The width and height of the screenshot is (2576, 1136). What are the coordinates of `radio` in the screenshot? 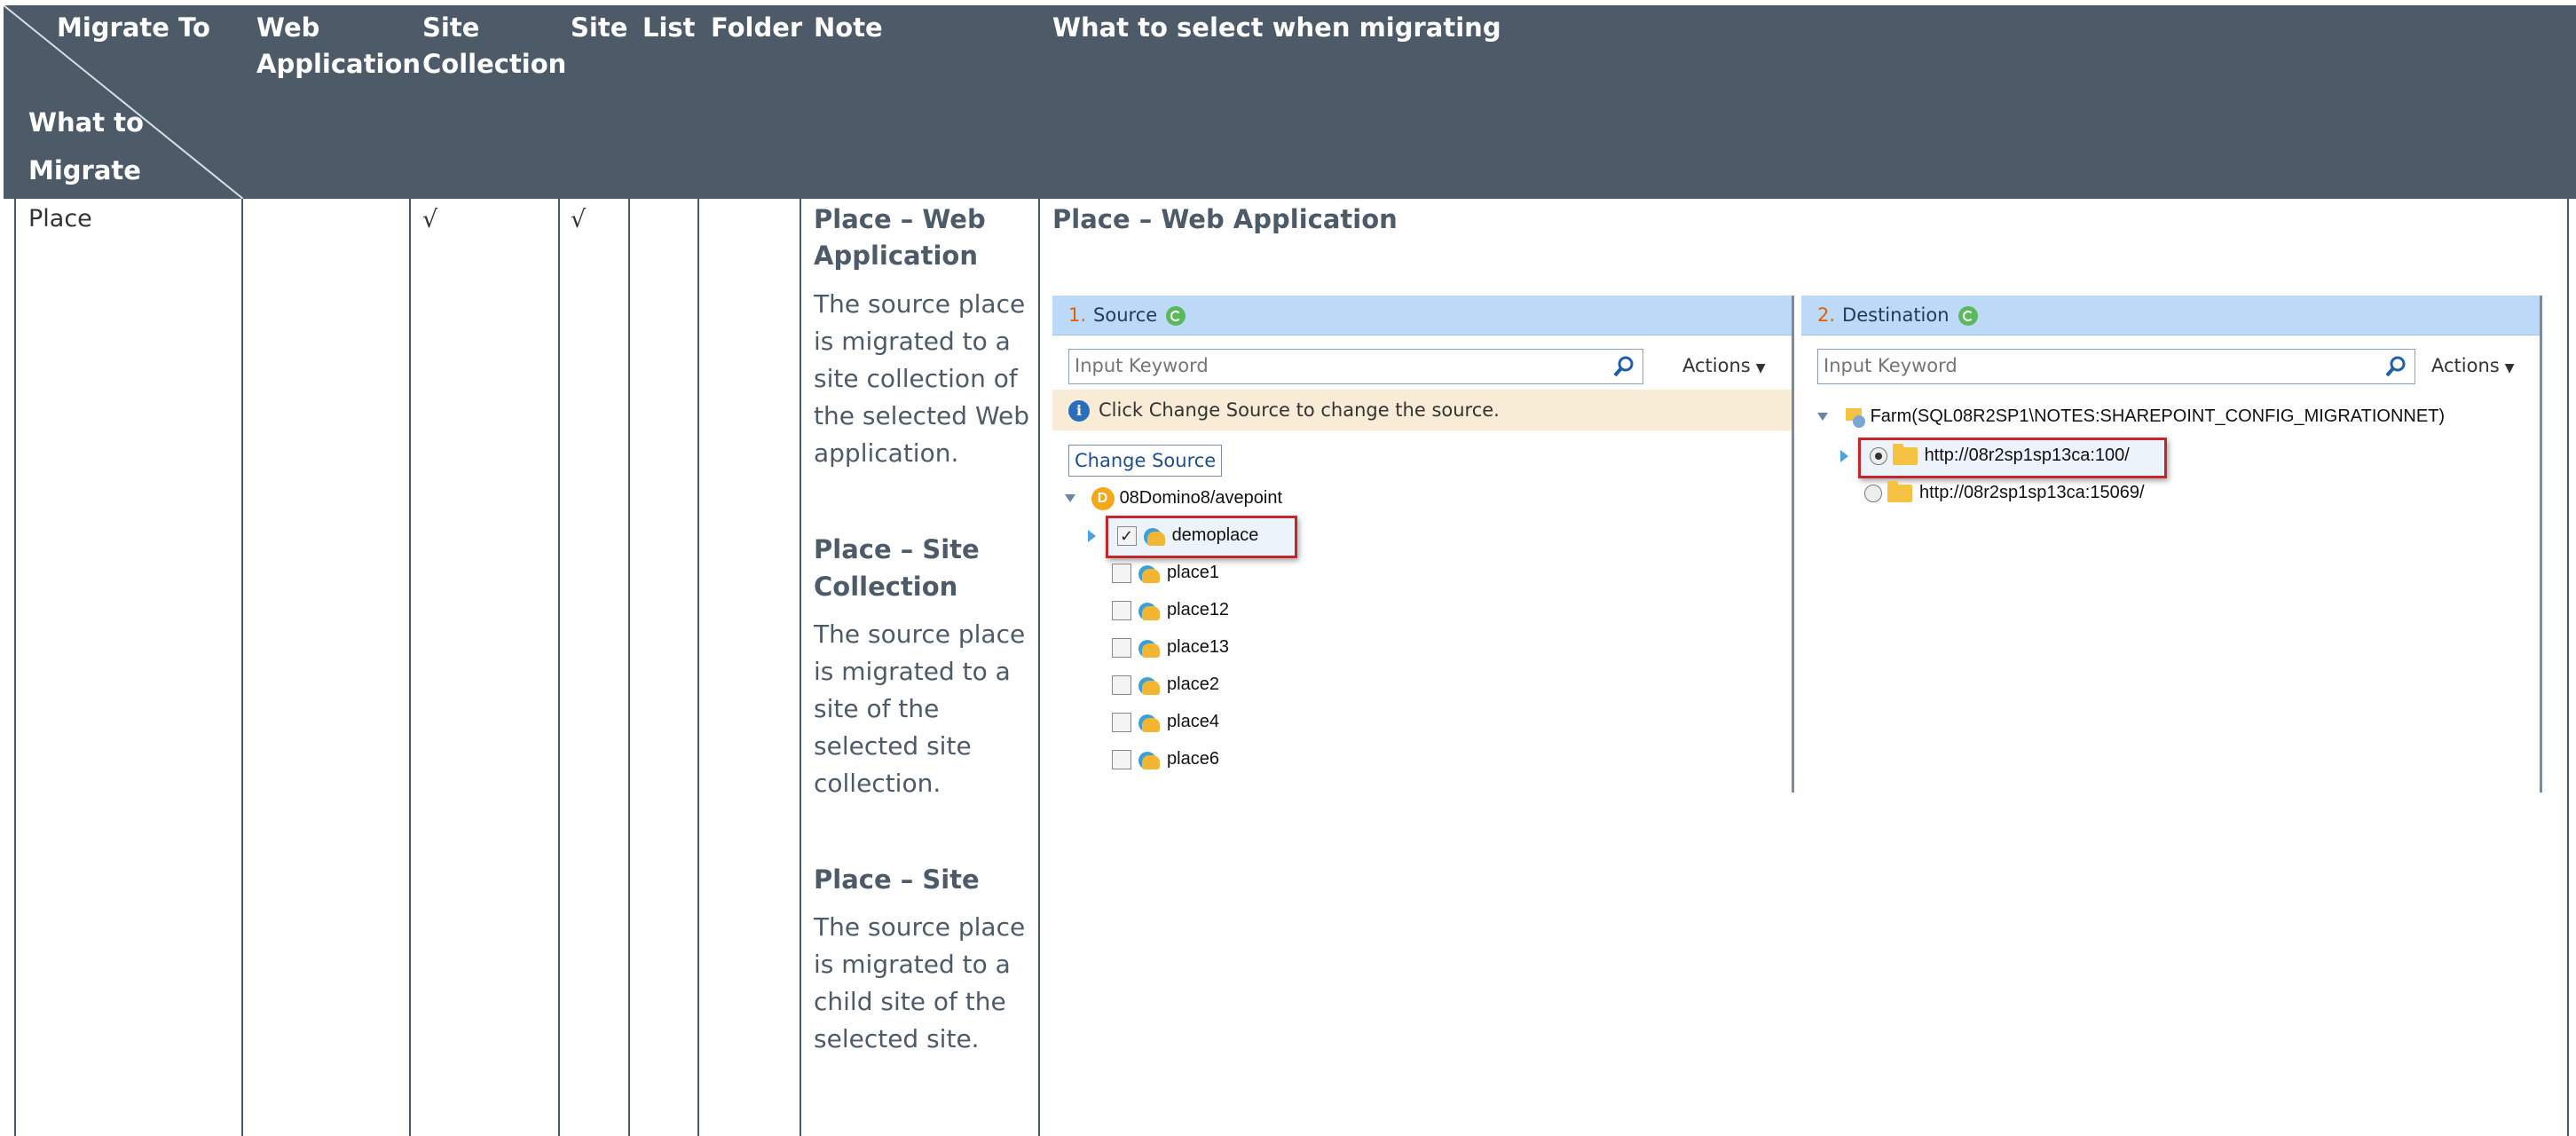 It's located at (1873, 493).